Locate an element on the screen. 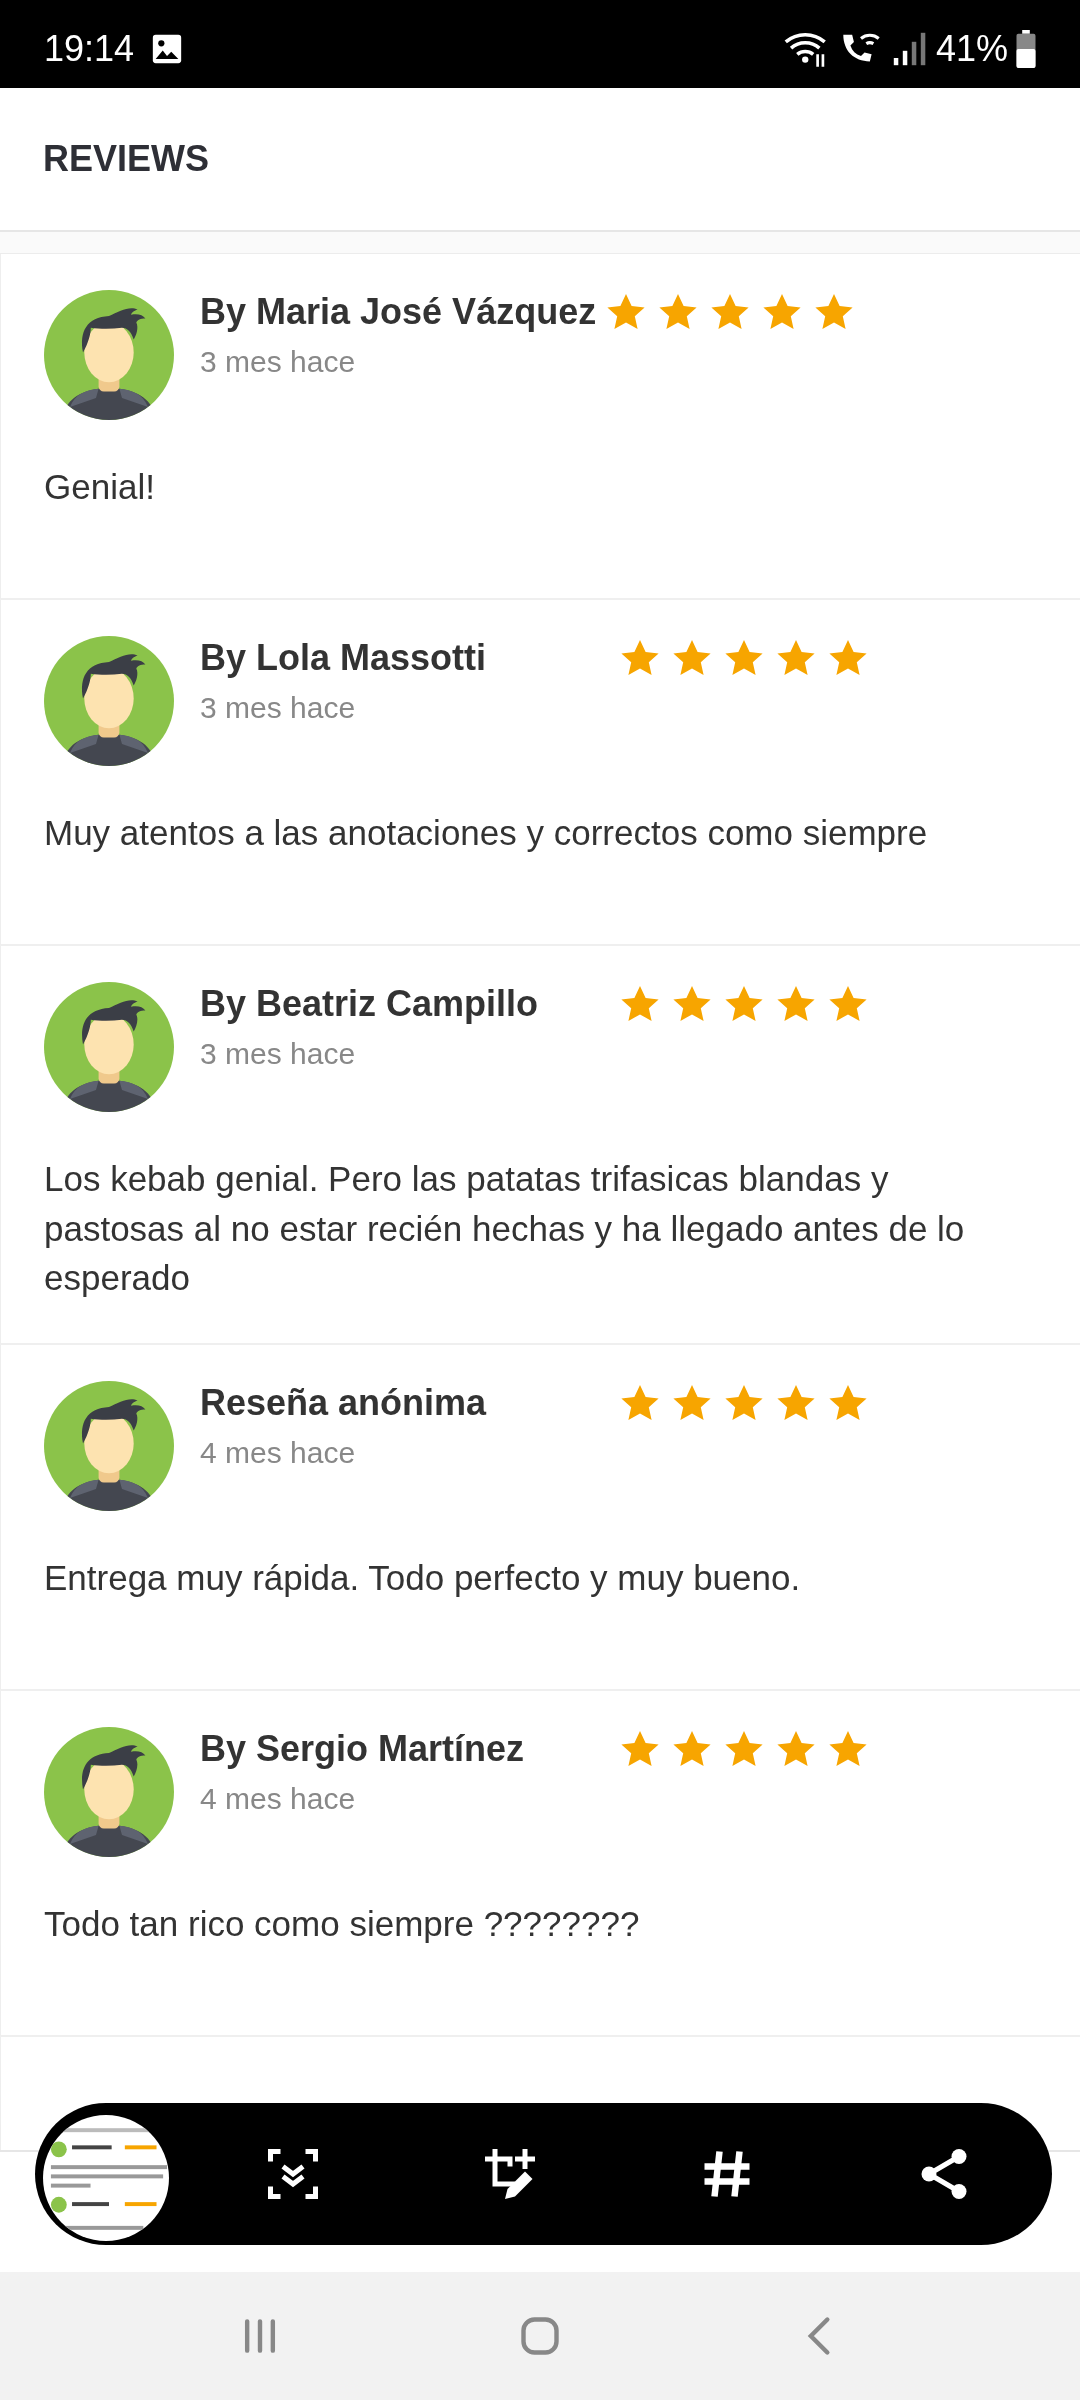  reviewer-name: By Maria José Vázquez is located at coordinates (398, 312).